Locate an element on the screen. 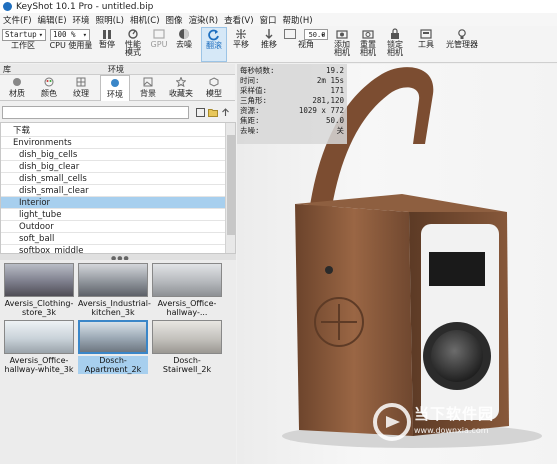 The image size is (557, 464). zoom-select: 100 % is located at coordinates (70, 35).